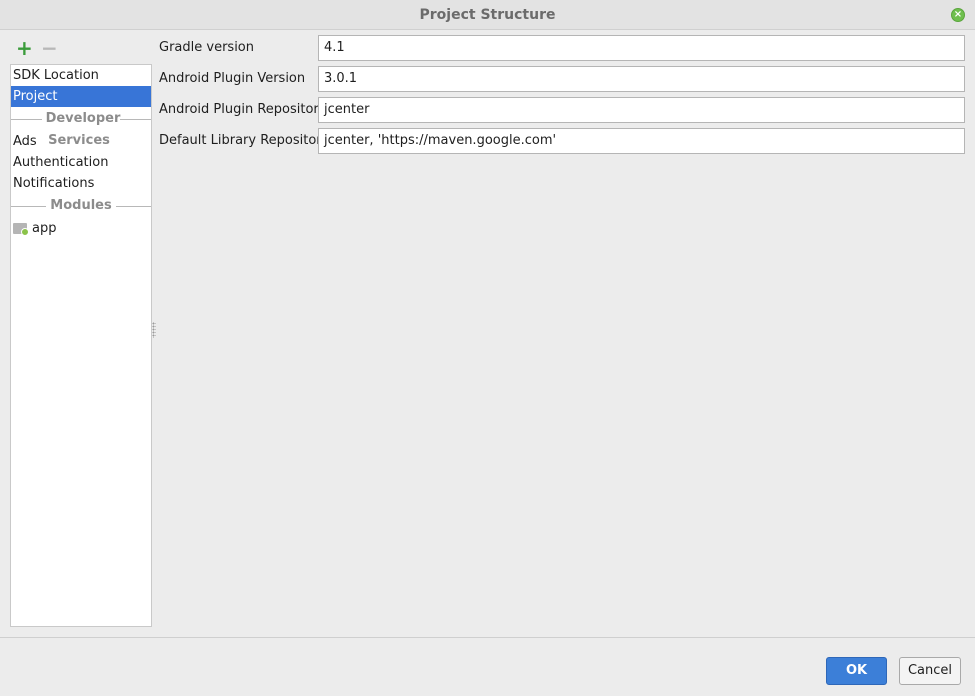  I want to click on android-plugin-version-label: Android Plugin Version, so click(232, 78).